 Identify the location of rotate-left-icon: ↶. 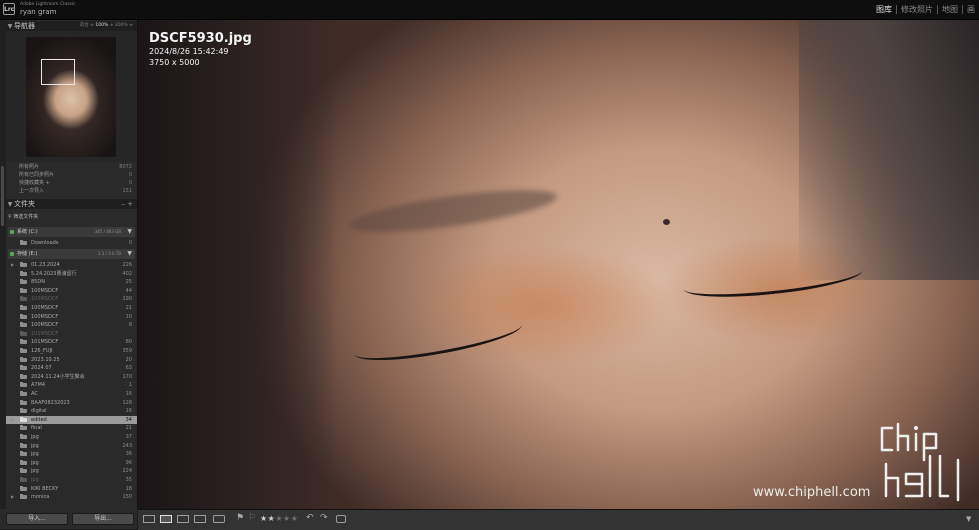
(310, 518).